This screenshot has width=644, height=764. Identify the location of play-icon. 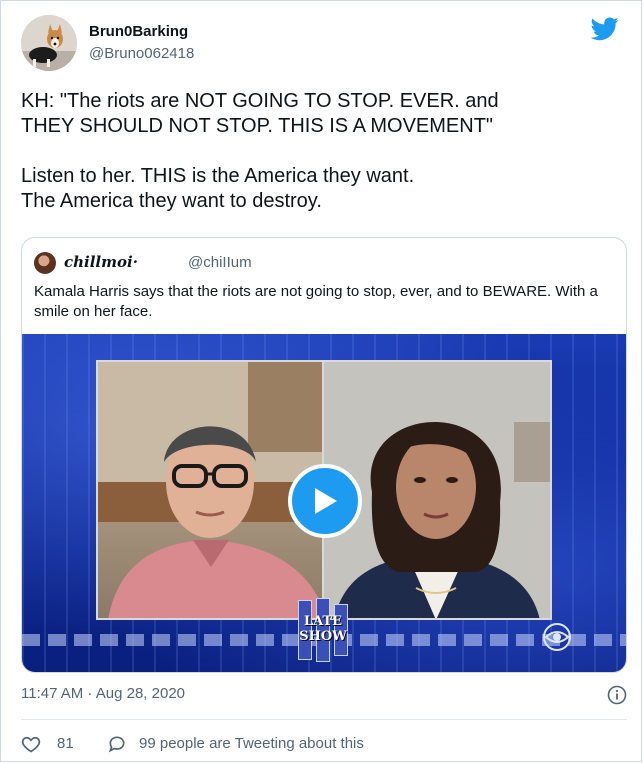
(325, 501).